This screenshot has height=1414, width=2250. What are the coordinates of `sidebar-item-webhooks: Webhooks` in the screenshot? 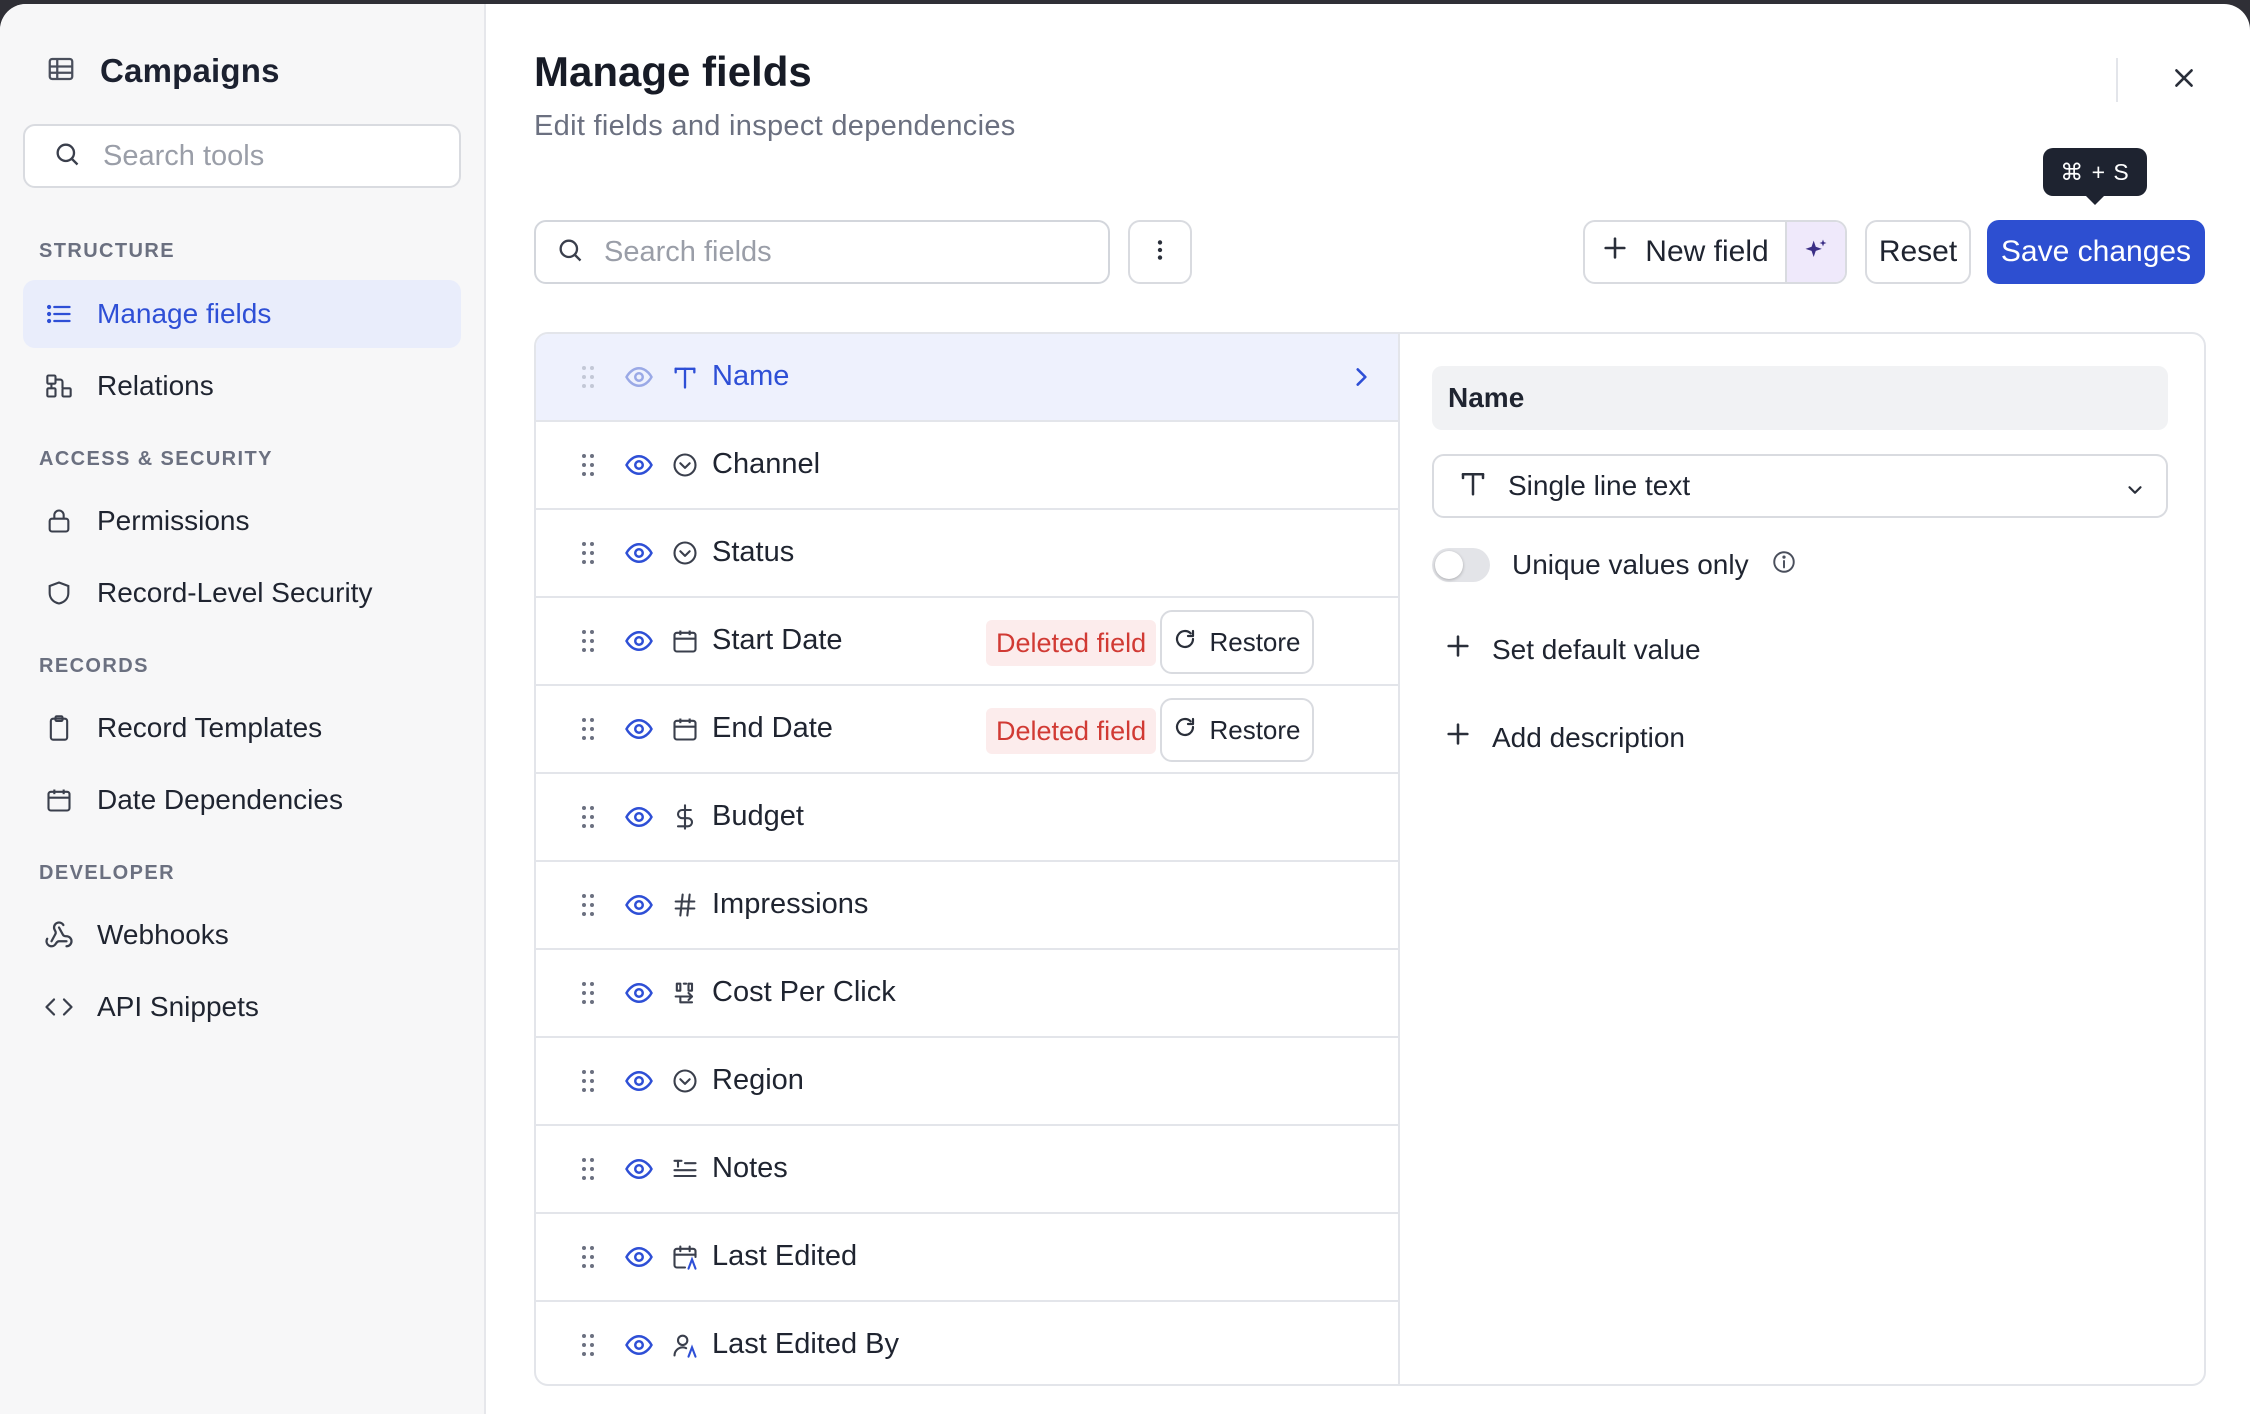 It's located at (242, 935).